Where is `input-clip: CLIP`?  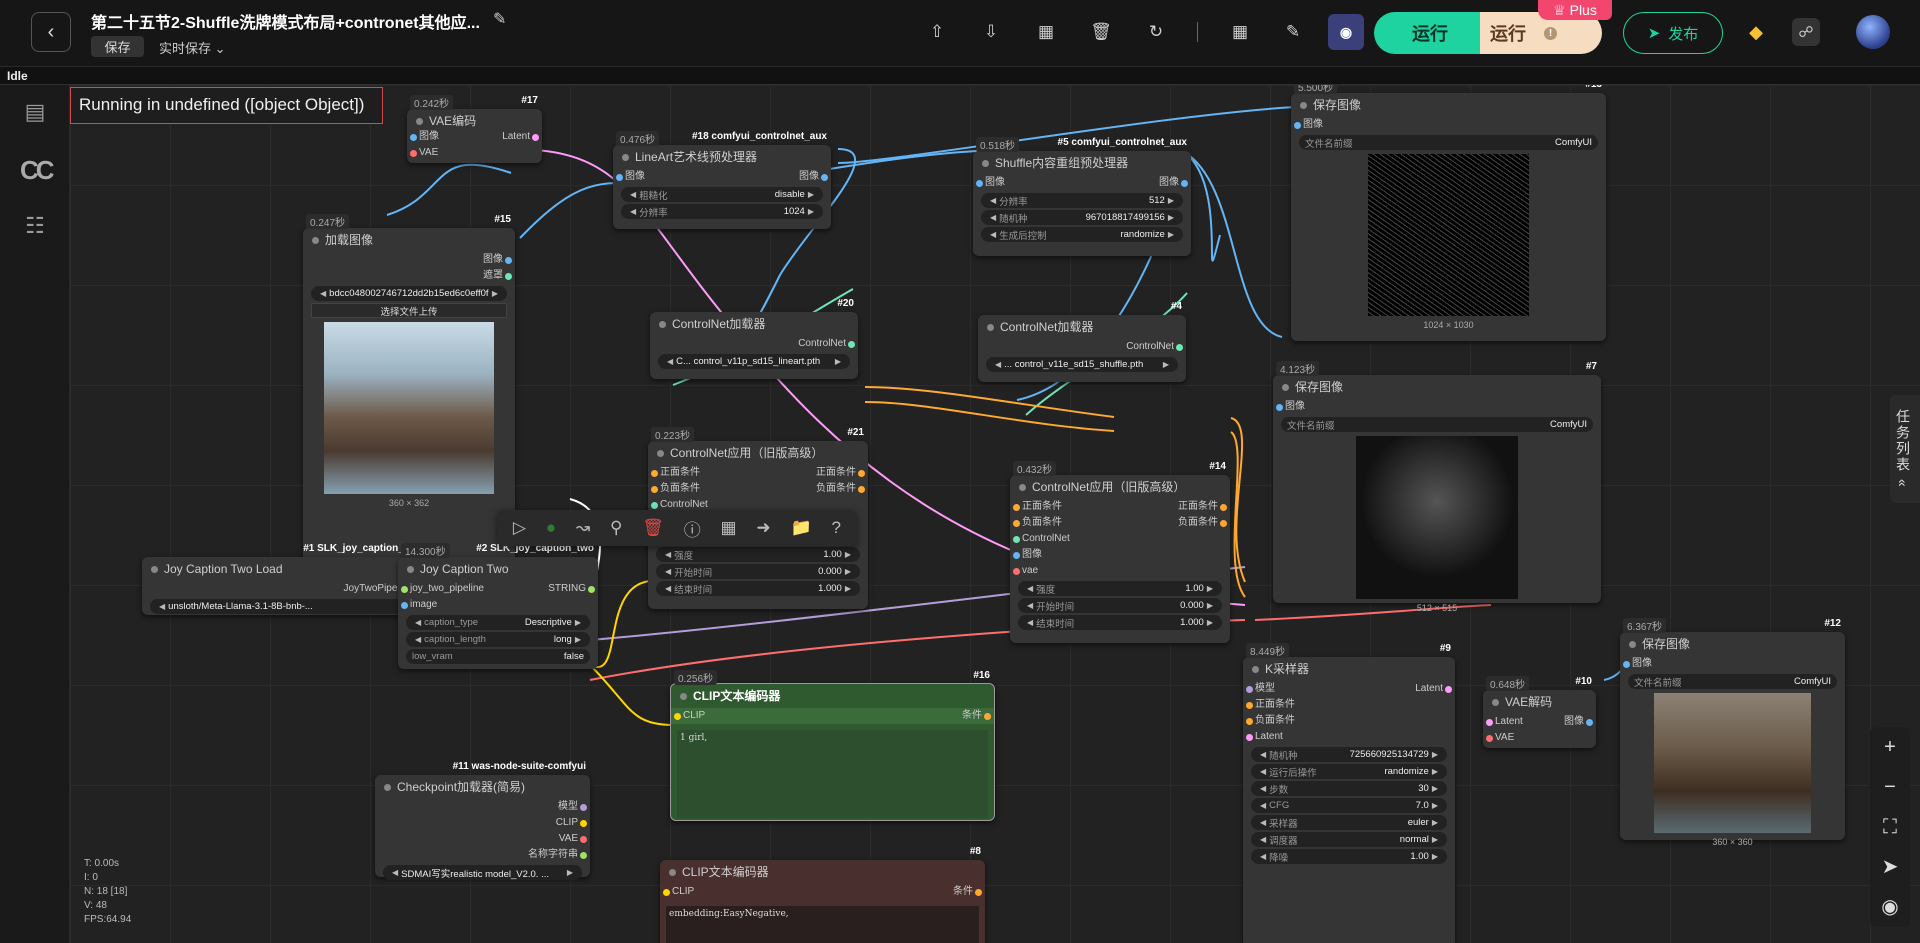 input-clip: CLIP is located at coordinates (688, 716).